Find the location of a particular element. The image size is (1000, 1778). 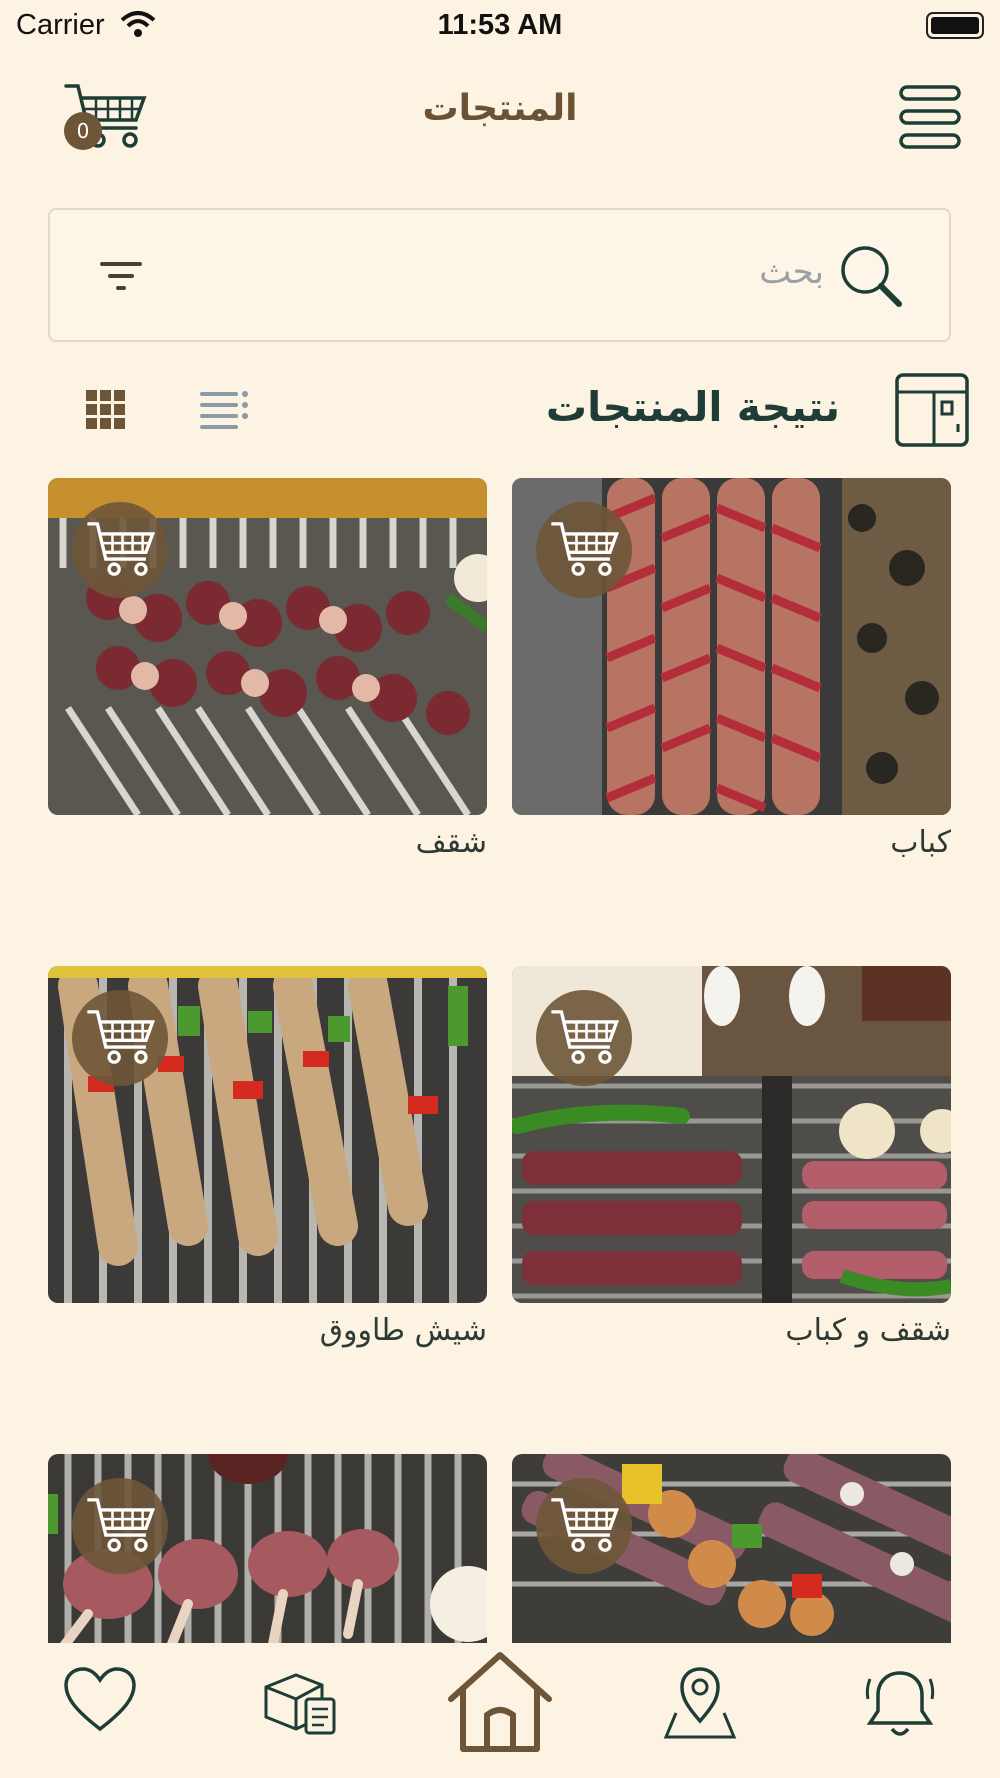

heart-icon is located at coordinates (100, 1699).